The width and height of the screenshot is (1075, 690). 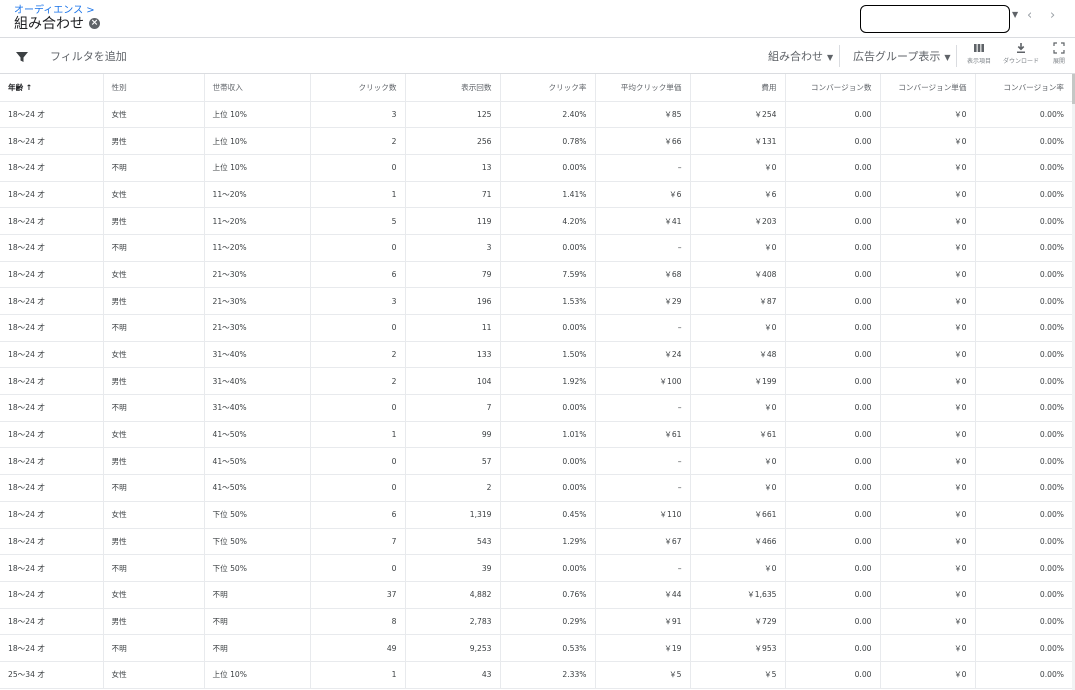 I want to click on column-header-avg-cpc: 平均クリック単価, so click(x=643, y=88).